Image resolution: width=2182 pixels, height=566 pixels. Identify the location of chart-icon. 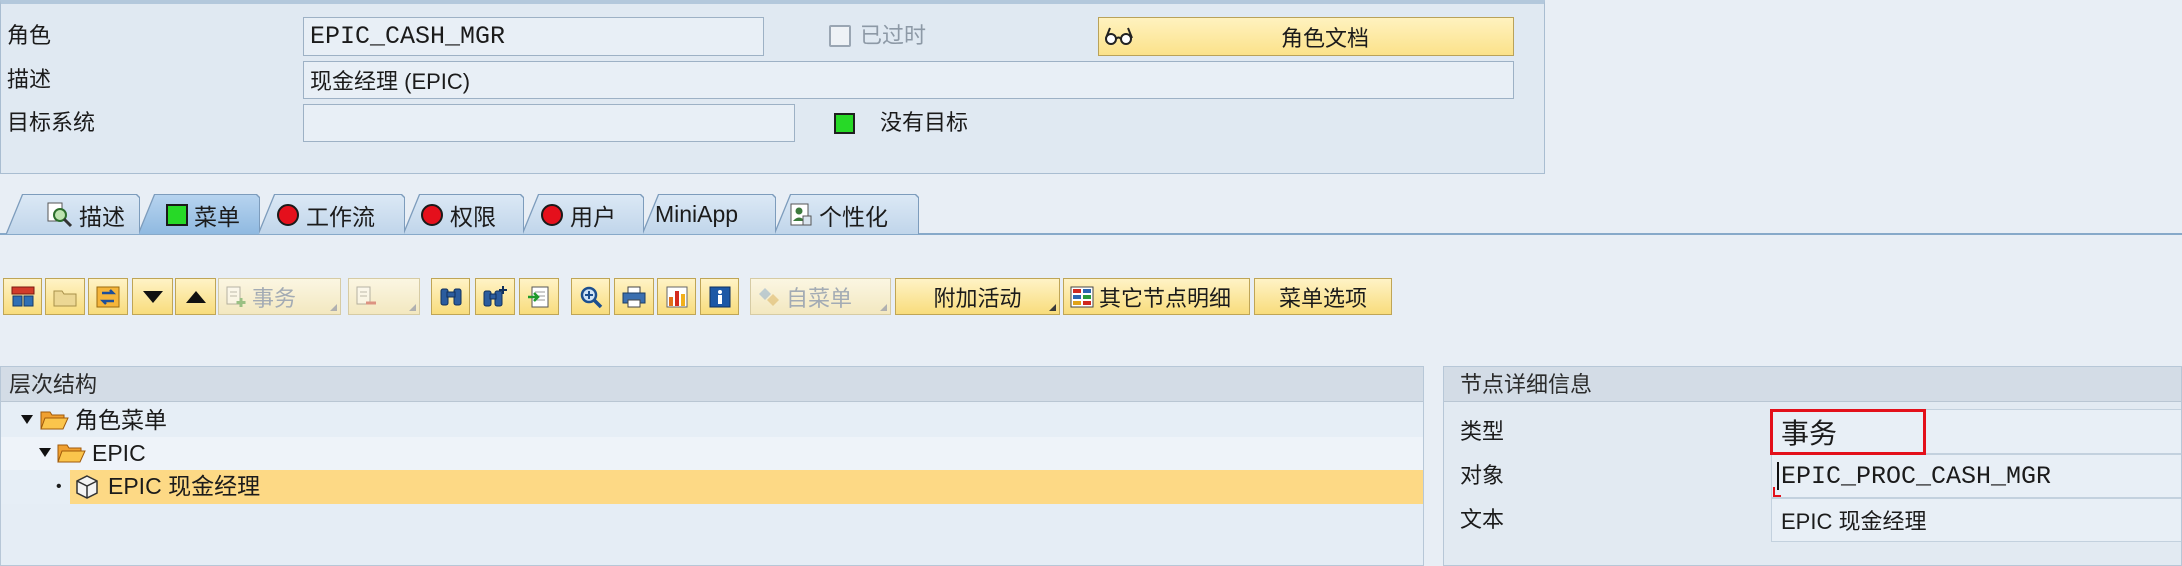
(677, 297).